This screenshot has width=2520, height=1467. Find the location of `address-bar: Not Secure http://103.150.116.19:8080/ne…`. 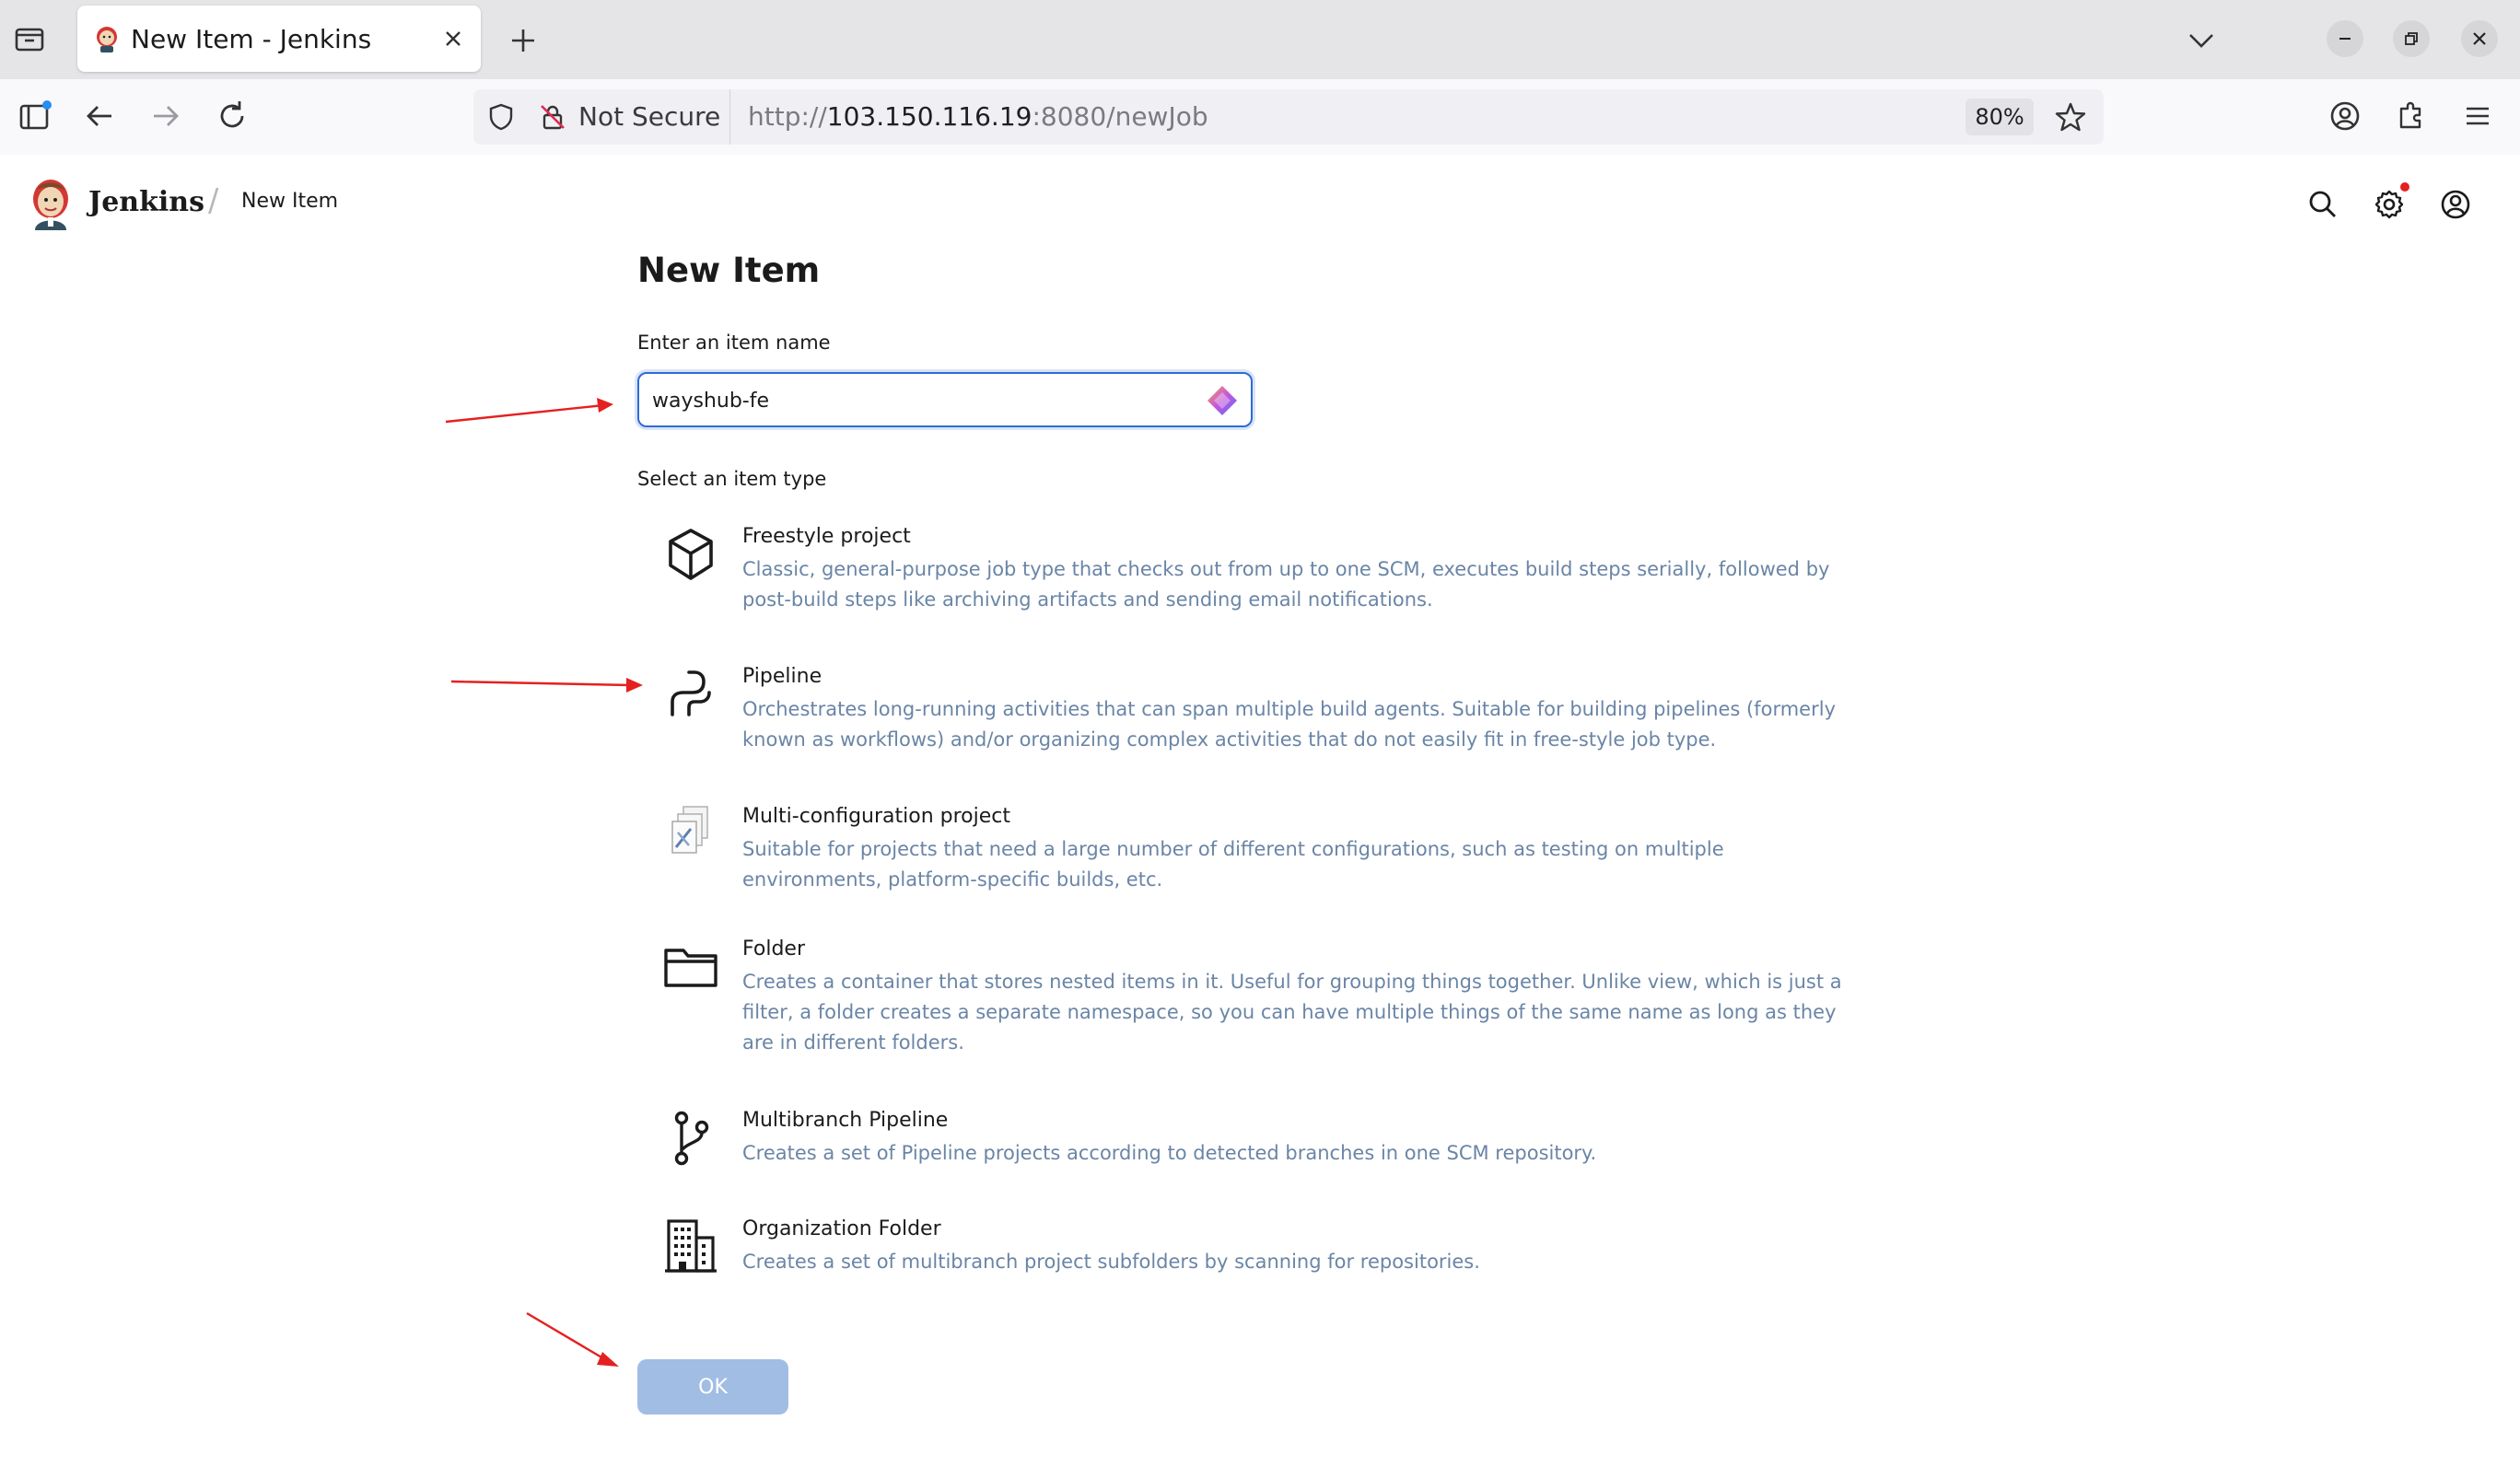

address-bar: Not Secure http://103.150.116.19:8080/ne… is located at coordinates (1288, 117).